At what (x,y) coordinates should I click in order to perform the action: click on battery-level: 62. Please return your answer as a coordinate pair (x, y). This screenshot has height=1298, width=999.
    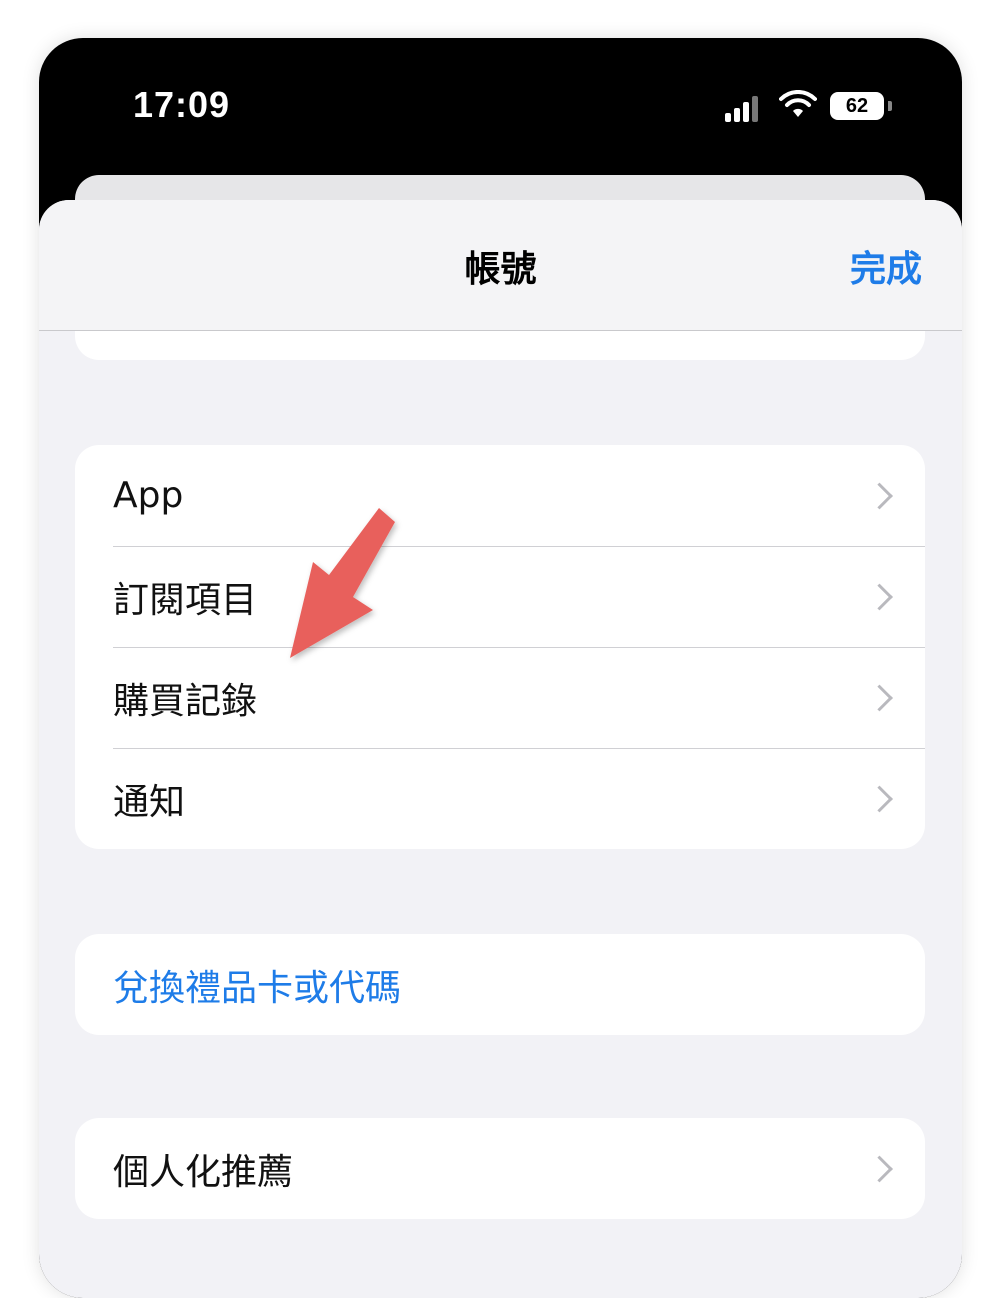
    Looking at the image, I should click on (857, 106).